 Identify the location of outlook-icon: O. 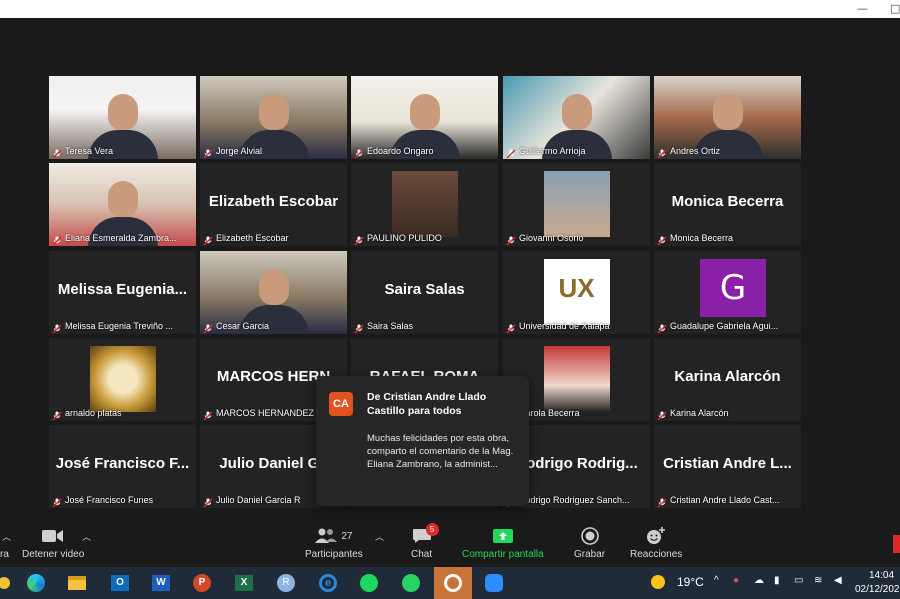
(120, 583).